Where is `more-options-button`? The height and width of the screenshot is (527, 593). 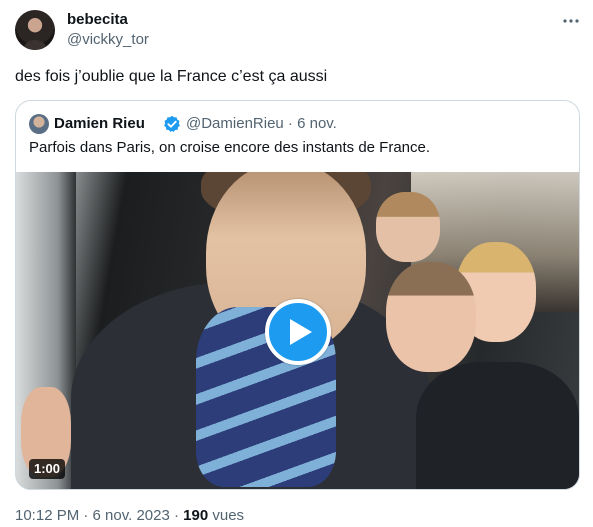
more-options-button is located at coordinates (571, 21).